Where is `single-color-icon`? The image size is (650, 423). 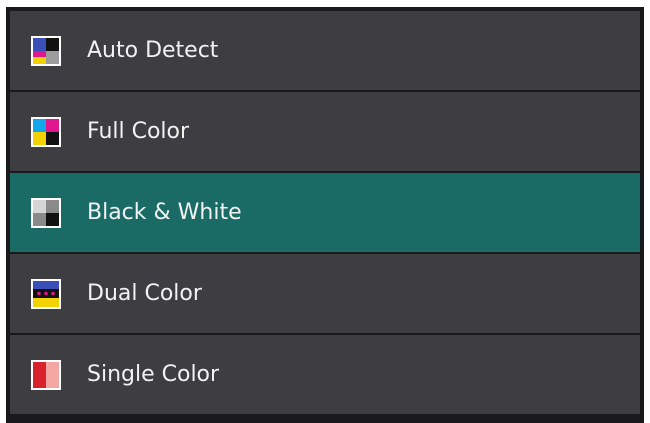 single-color-icon is located at coordinates (46, 374).